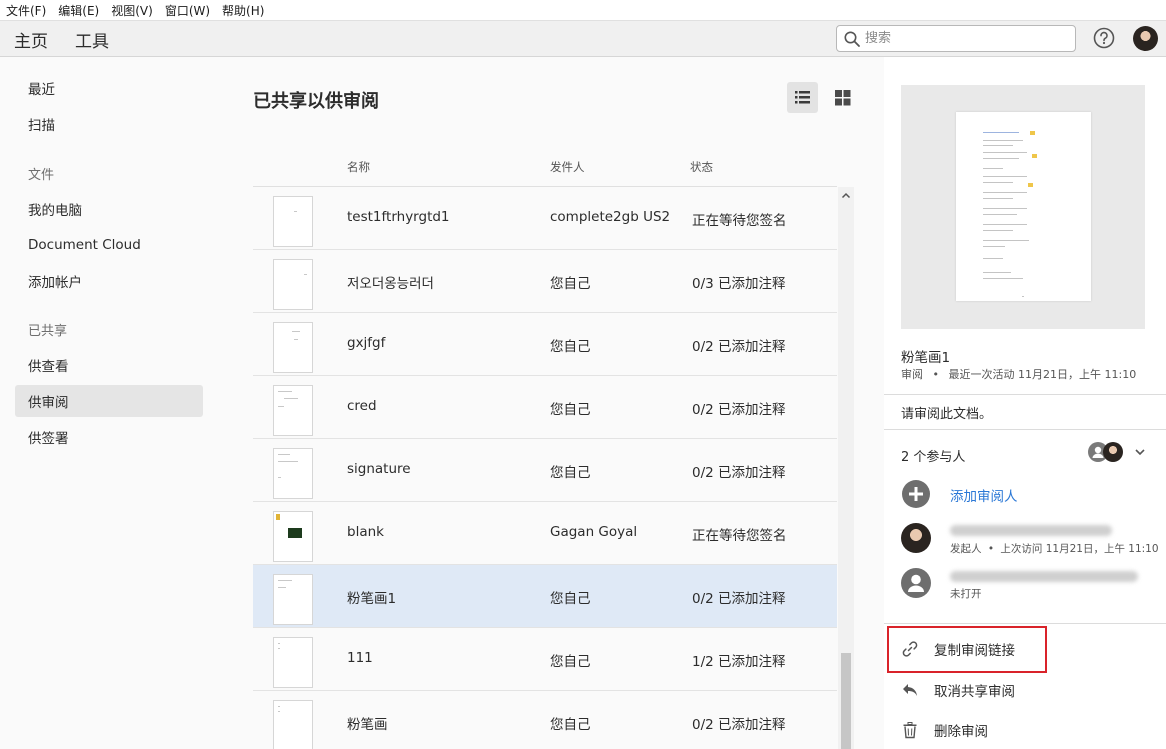 The height and width of the screenshot is (749, 1166). I want to click on user-avatar, so click(1145, 38).